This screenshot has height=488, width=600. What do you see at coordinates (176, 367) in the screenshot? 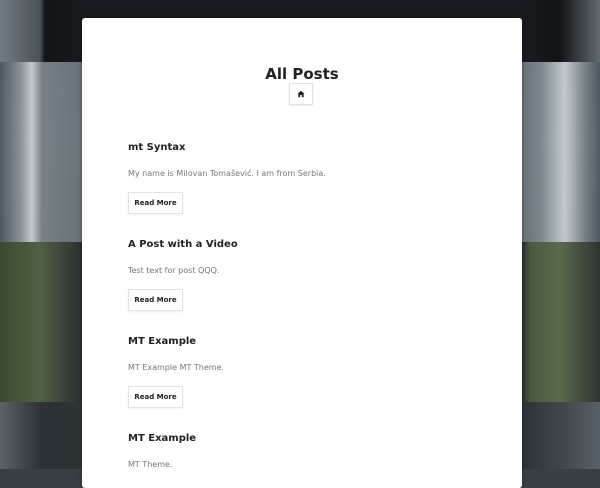
I see `post-excerpt: MT Example MT Theme.` at bounding box center [176, 367].